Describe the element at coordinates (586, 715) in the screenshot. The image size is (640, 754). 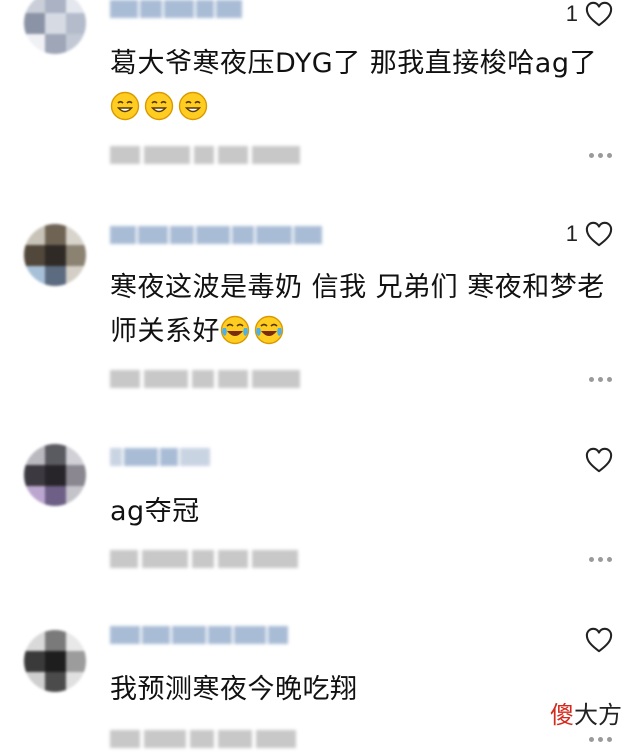
I see `watermark: 傻大方` at that location.